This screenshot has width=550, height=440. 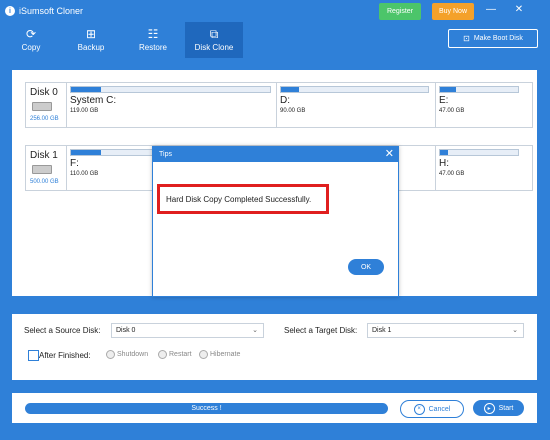 What do you see at coordinates (225, 354) in the screenshot?
I see `hibernate-label: Hibernate` at bounding box center [225, 354].